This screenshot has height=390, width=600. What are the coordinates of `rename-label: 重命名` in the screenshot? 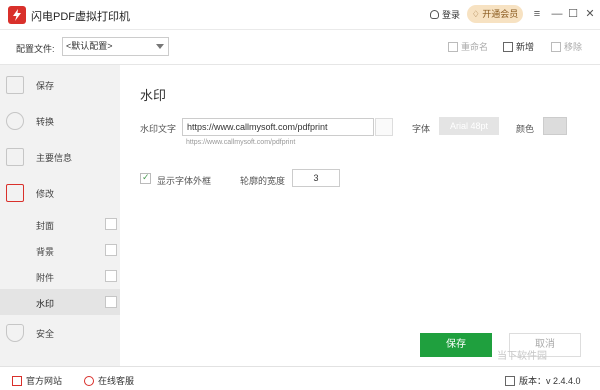 It's located at (475, 47).